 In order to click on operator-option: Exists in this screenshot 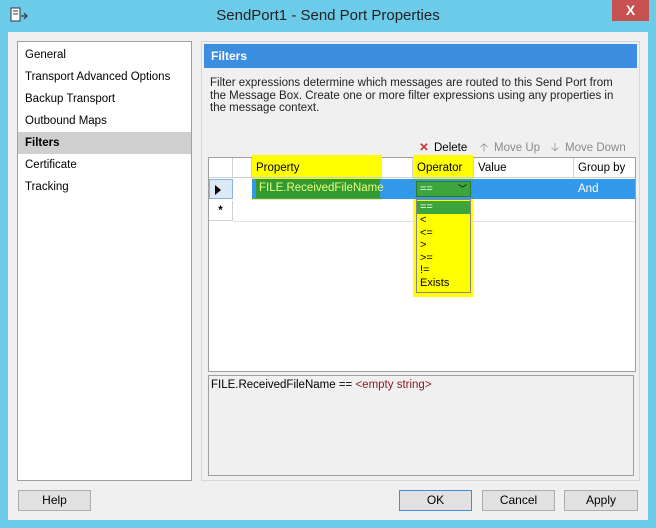, I will do `click(443, 283)`.